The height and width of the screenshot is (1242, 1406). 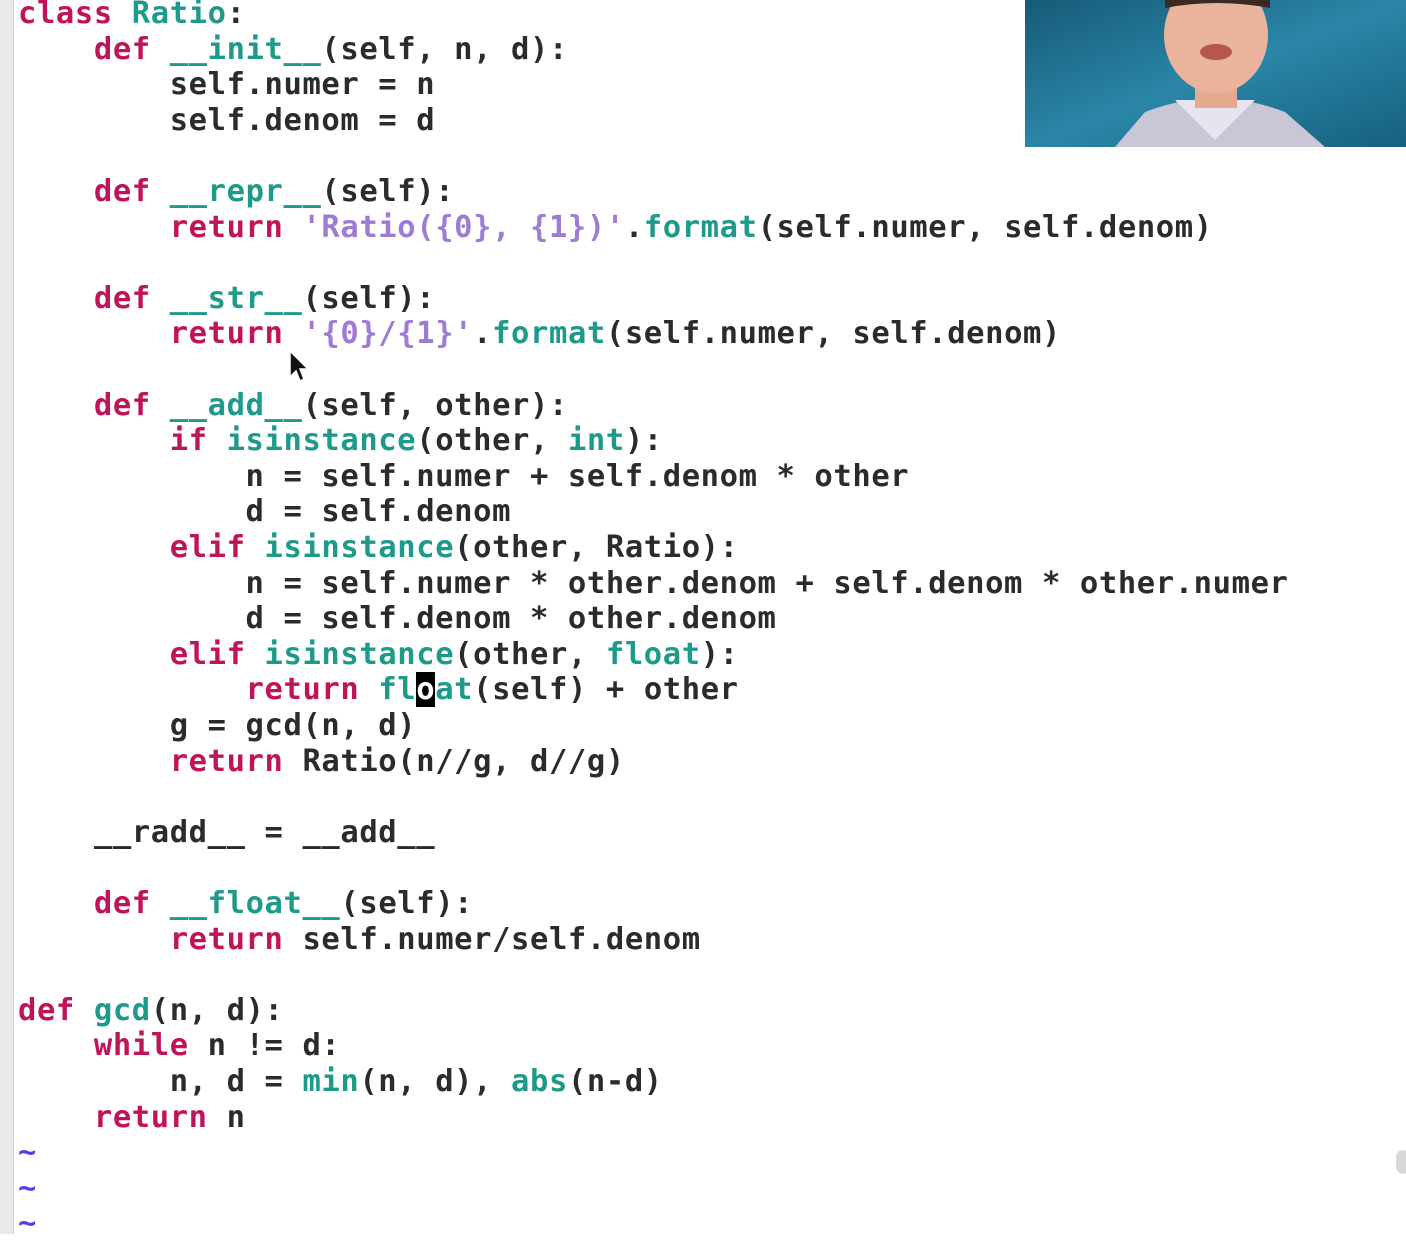 I want to click on code-token: n = self.numer + self.denom * other, so click(x=464, y=476).